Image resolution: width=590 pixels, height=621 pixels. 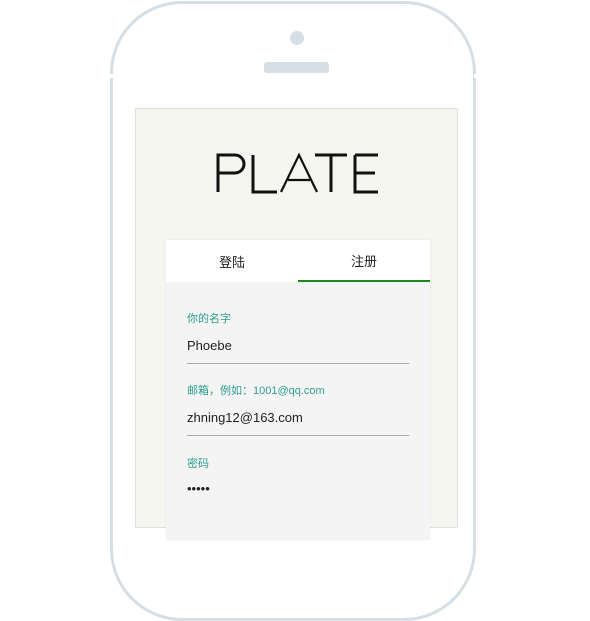 I want to click on auth-tabs: 登陆 注册, so click(x=298, y=261).